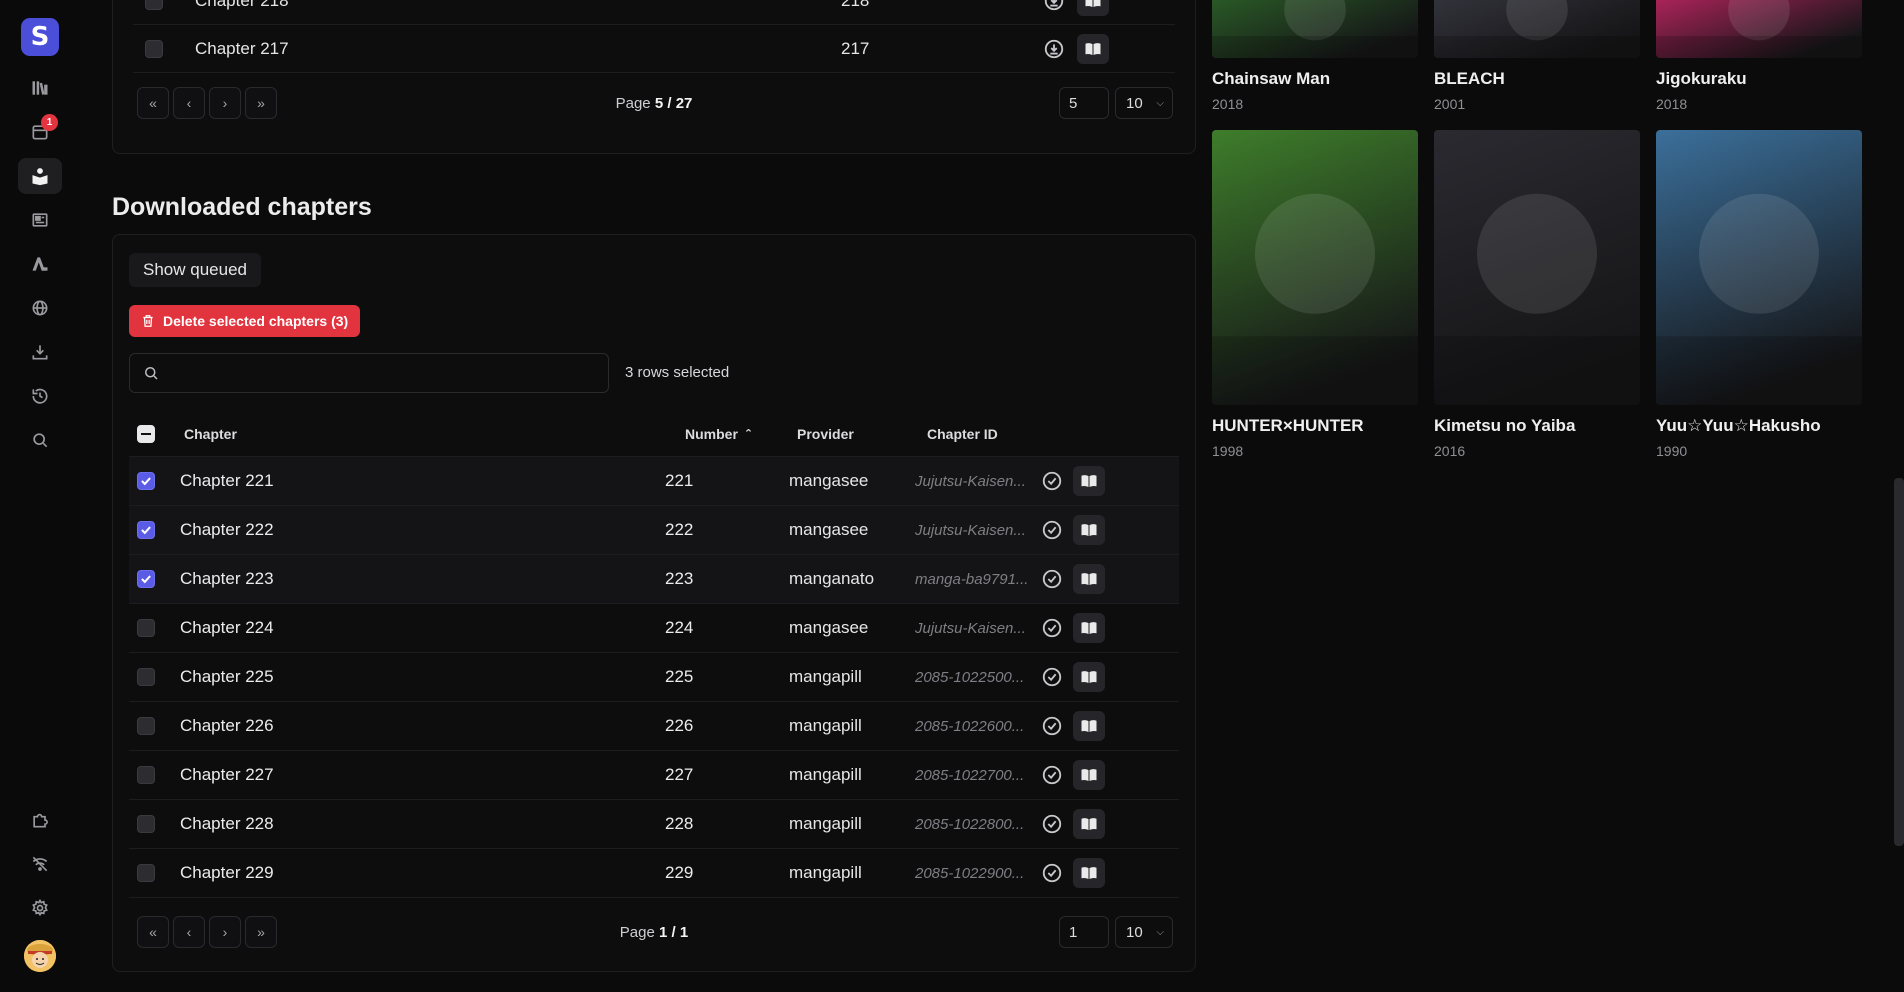 The image size is (1904, 992). What do you see at coordinates (40, 908) in the screenshot?
I see `sidebar-item-settings` at bounding box center [40, 908].